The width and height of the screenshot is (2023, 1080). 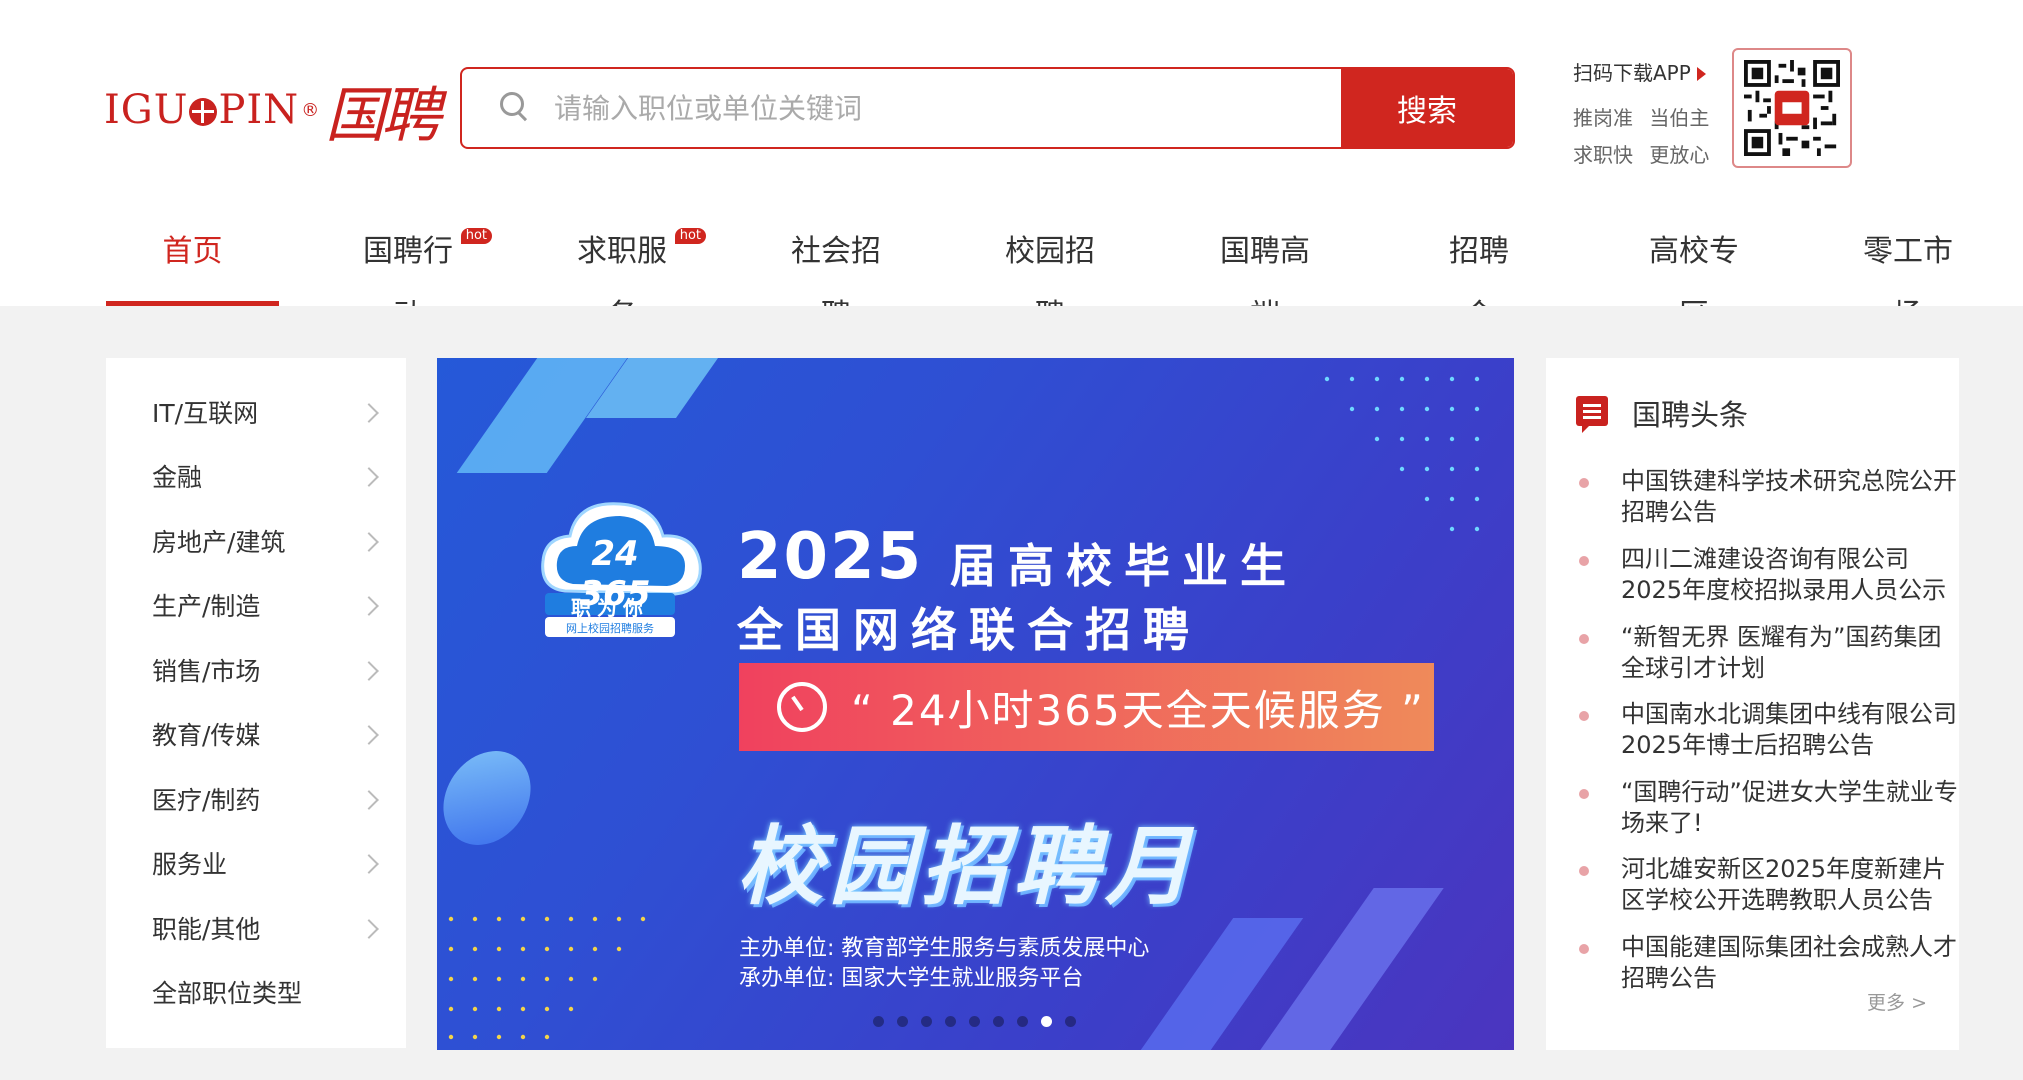 What do you see at coordinates (944, 948) in the screenshot?
I see `banner-organizer: 主办单位: 教育部学生服务与素质发展中心` at bounding box center [944, 948].